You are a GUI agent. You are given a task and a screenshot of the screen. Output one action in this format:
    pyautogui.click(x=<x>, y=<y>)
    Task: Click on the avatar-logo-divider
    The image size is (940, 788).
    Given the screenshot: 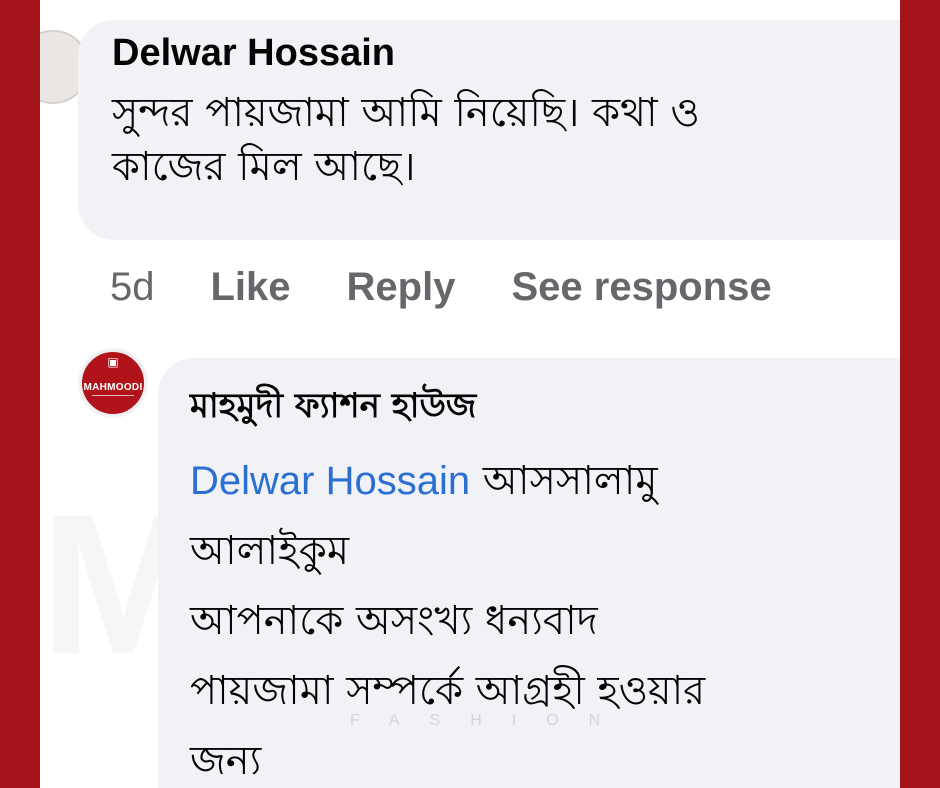 What is the action you would take?
    pyautogui.click(x=113, y=395)
    